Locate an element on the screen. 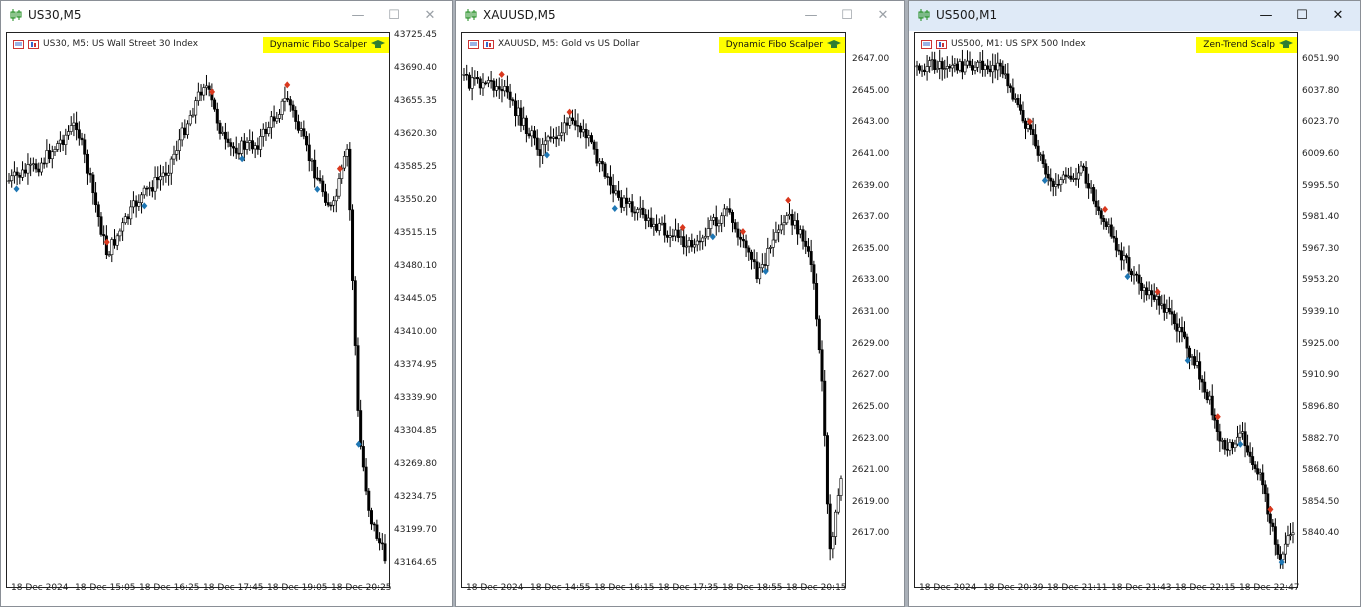 This screenshot has width=1361, height=607. price-tick-label: 2627.00 is located at coordinates (871, 375).